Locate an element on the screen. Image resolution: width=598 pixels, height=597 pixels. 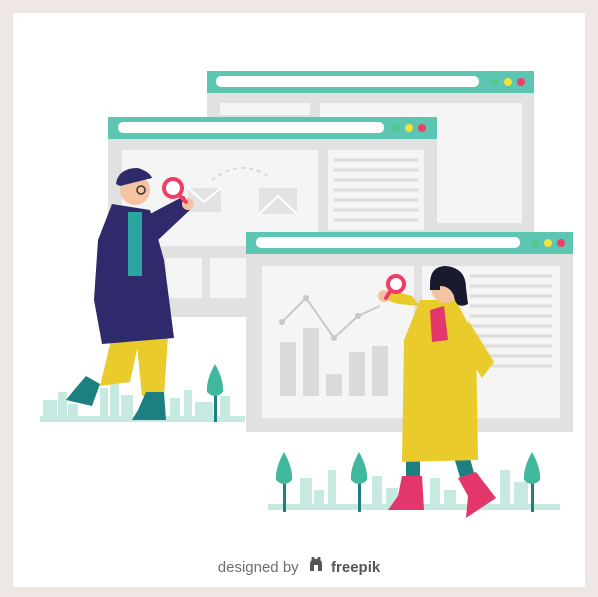
window-dot-yellow is located at coordinates (508, 82).